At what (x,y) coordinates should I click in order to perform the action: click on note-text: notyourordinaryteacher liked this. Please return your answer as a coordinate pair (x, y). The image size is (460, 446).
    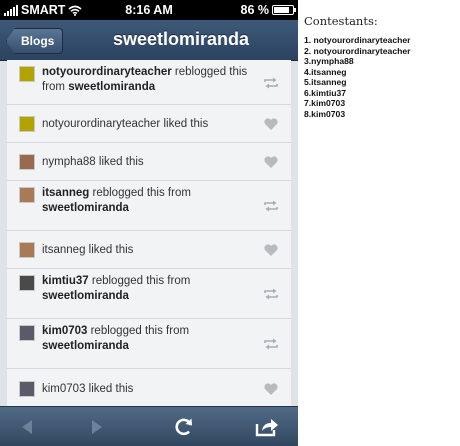
    Looking at the image, I should click on (151, 124).